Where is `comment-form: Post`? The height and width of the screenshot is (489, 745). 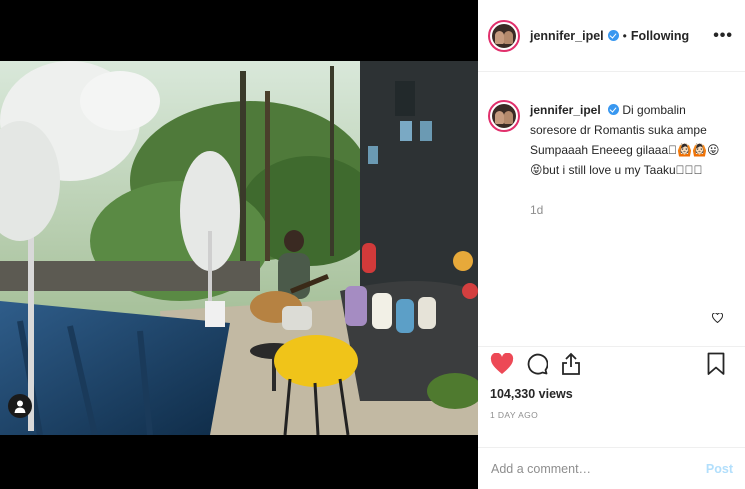
comment-form: Post is located at coordinates (611, 468).